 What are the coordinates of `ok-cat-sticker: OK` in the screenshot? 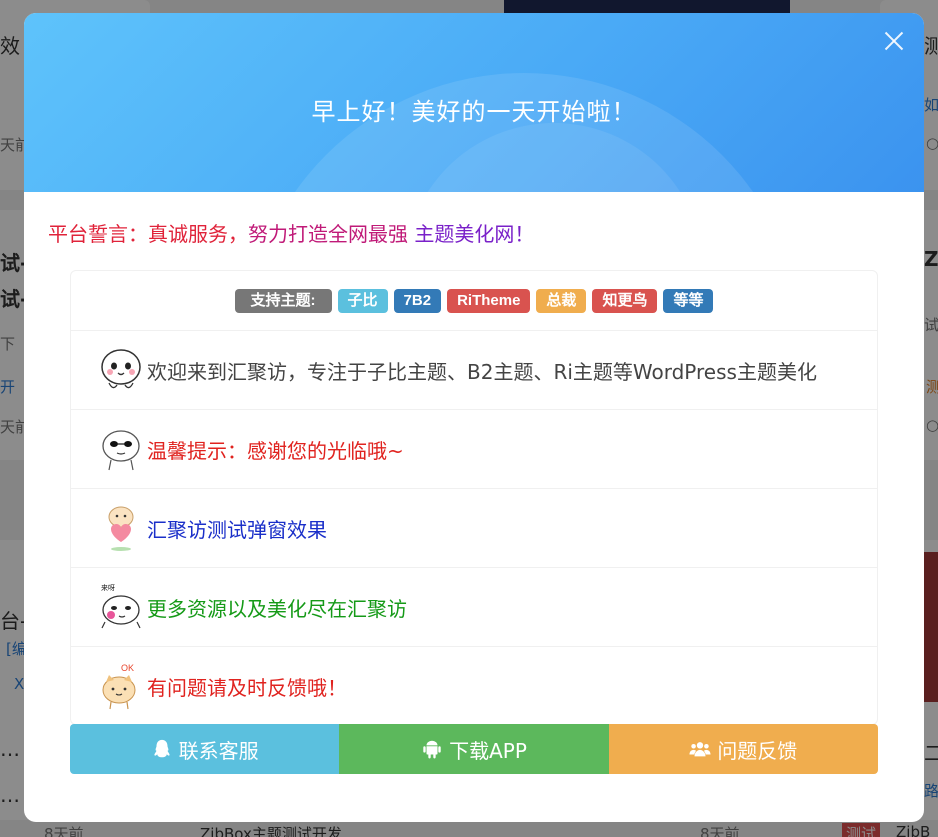 It's located at (119, 686).